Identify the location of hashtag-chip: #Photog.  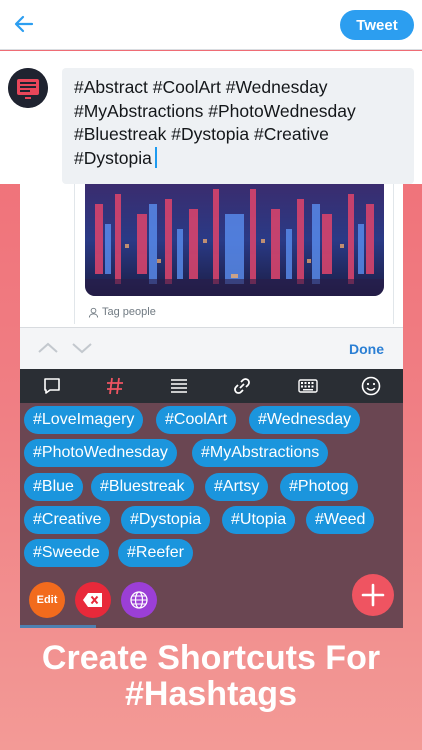
(319, 487).